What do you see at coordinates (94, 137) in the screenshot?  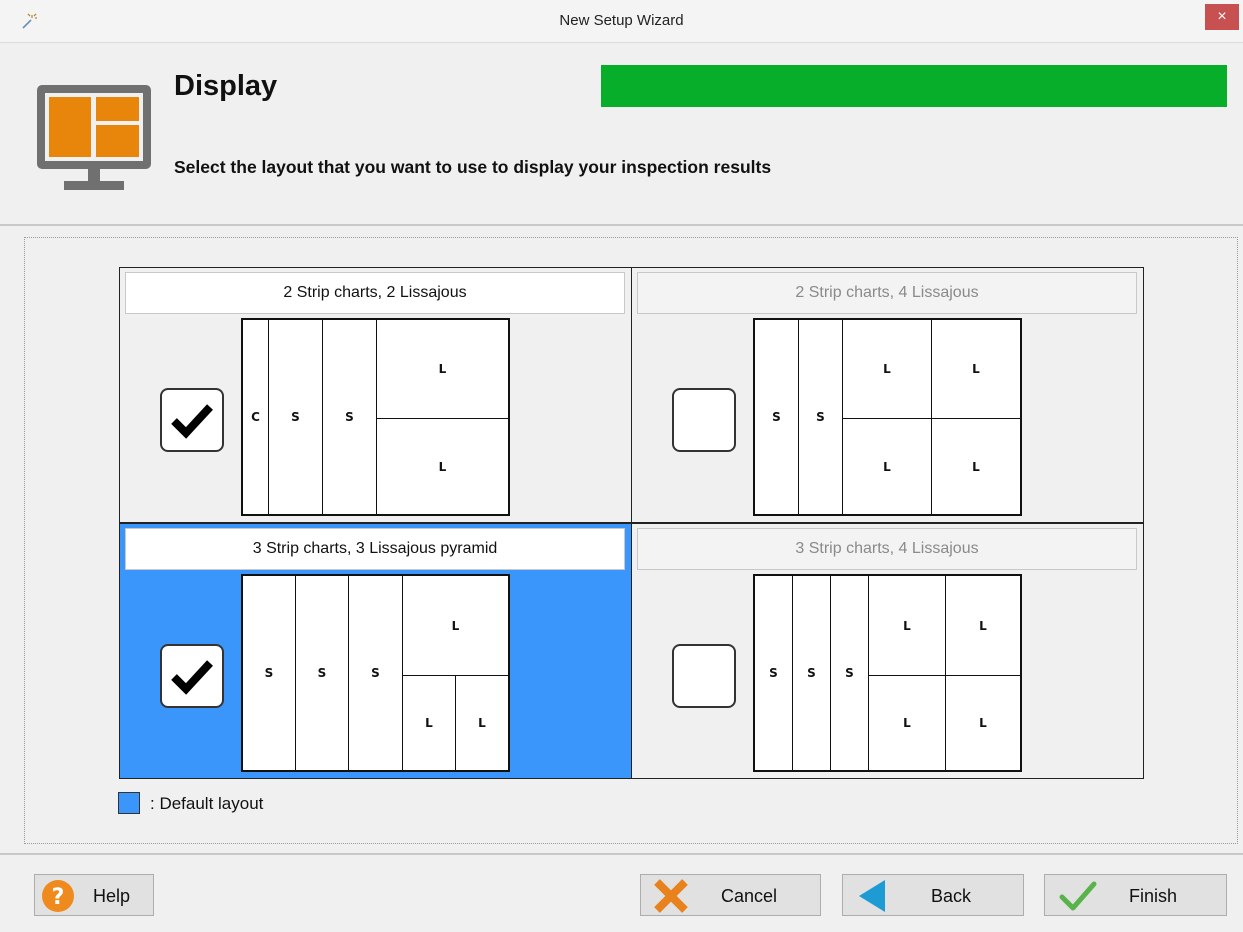 I see `monitor-layout-icon` at bounding box center [94, 137].